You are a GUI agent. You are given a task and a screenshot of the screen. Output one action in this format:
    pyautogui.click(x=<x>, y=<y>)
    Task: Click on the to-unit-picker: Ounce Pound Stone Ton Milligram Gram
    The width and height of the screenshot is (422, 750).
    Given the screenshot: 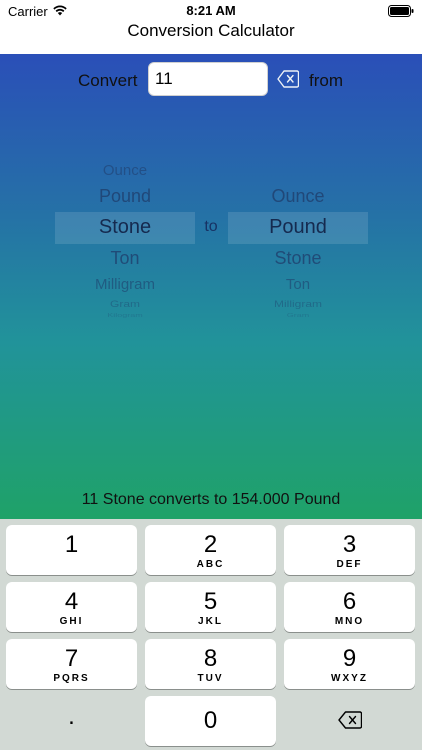 What is the action you would take?
    pyautogui.click(x=298, y=238)
    